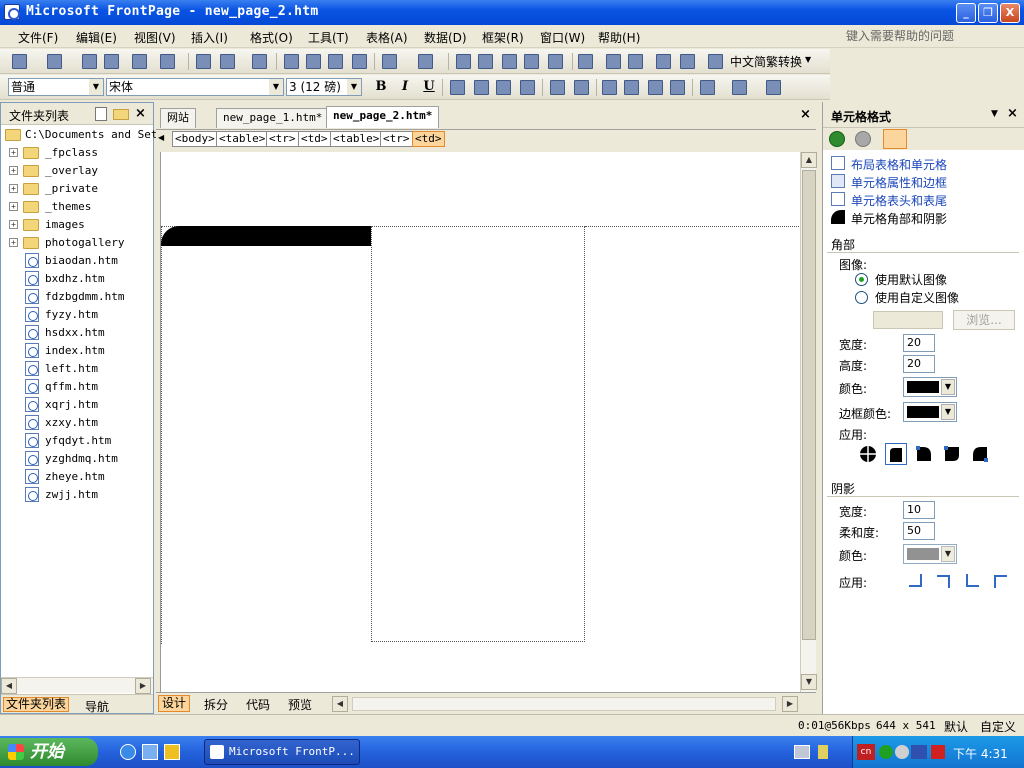 This screenshot has height=768, width=1024. Describe the element at coordinates (715, 61) in the screenshot. I see `help-icon` at that location.